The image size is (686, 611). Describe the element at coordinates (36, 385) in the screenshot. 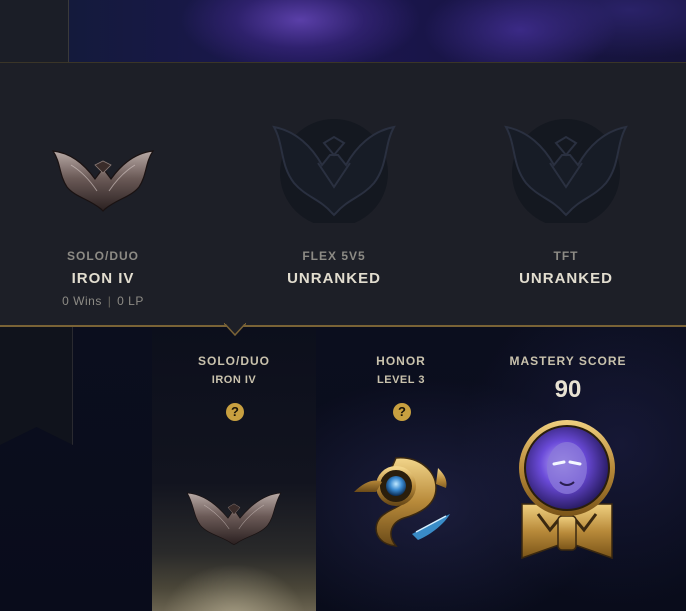

I see `side-banner` at that location.